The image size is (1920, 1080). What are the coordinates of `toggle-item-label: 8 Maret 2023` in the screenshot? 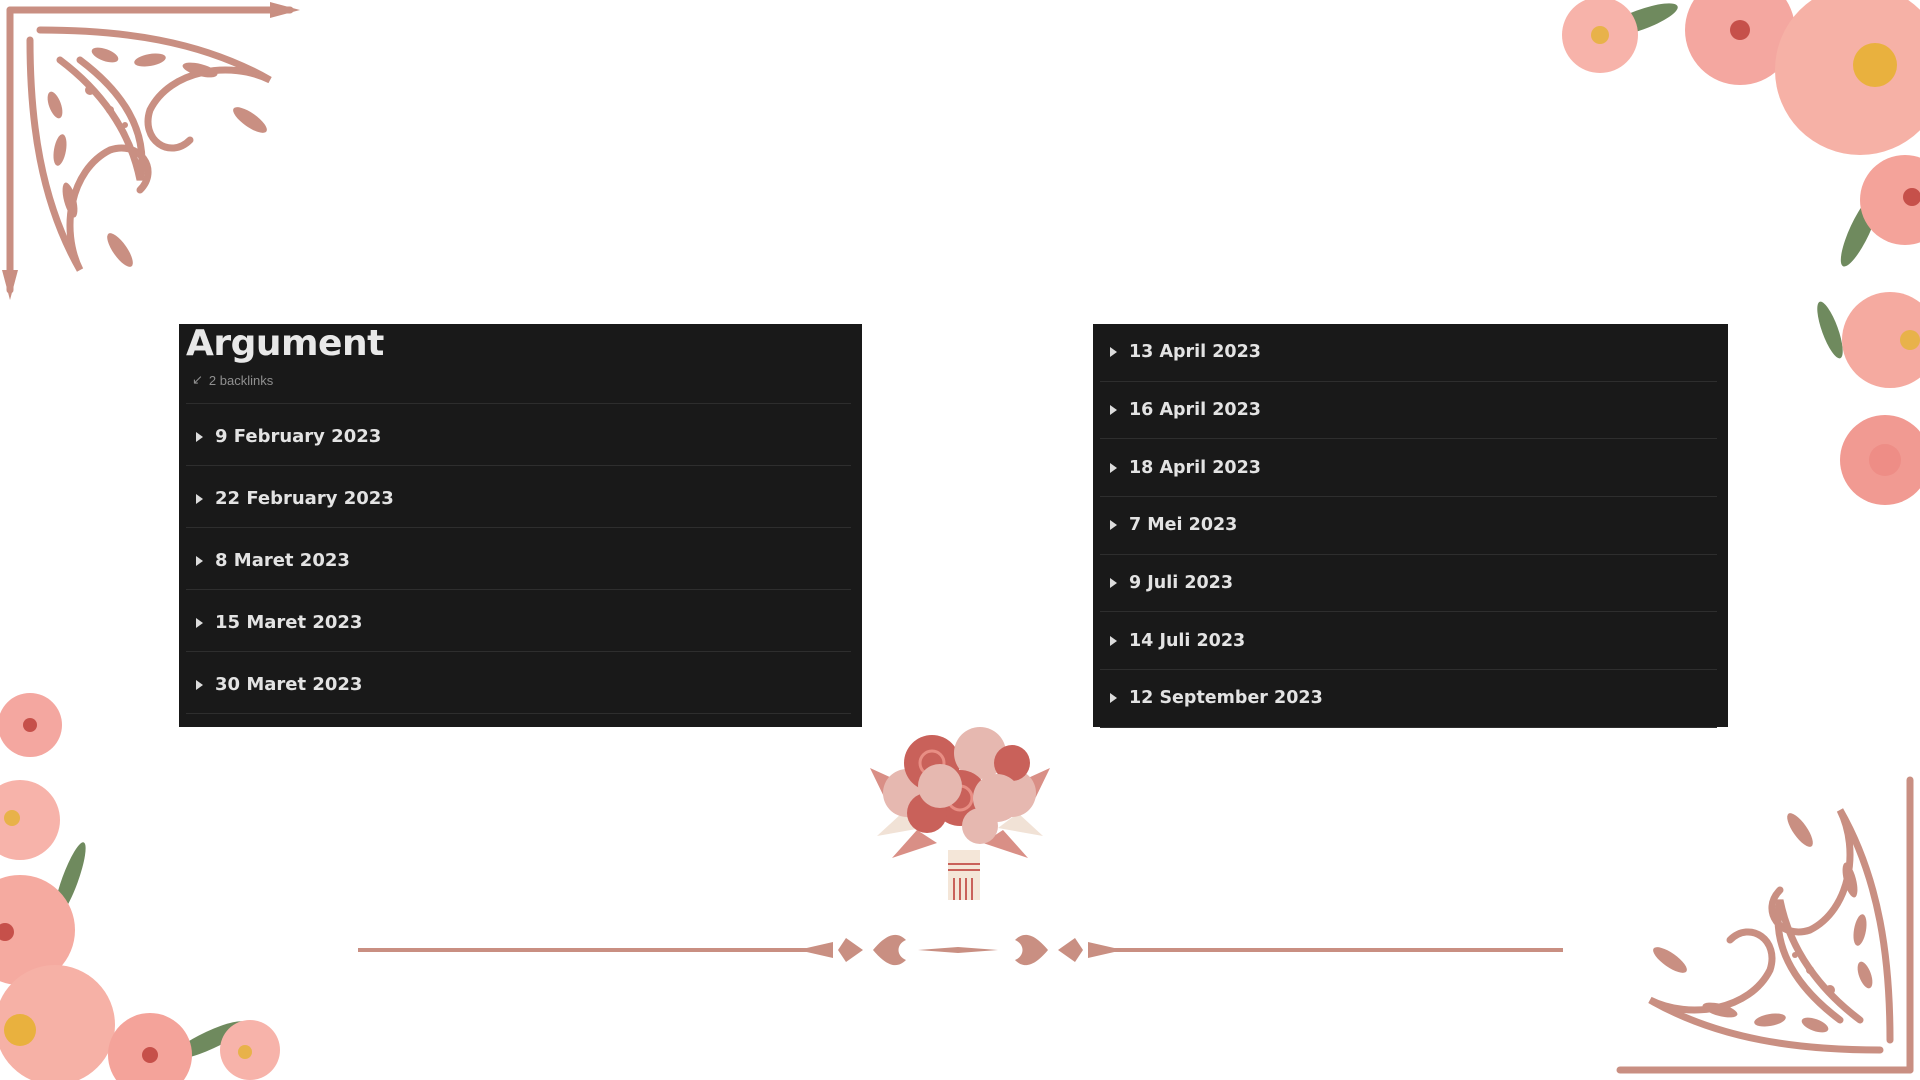 It's located at (282, 560).